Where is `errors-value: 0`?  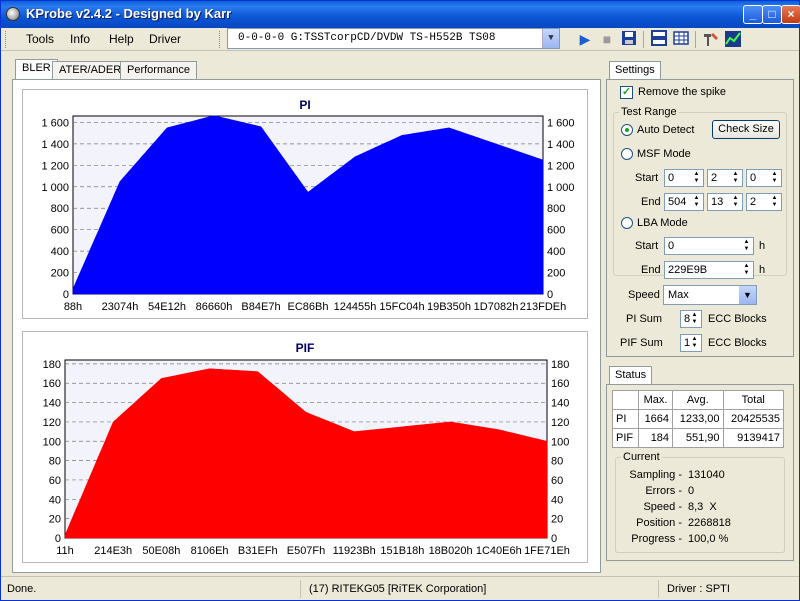
errors-value: 0 is located at coordinates (691, 491).